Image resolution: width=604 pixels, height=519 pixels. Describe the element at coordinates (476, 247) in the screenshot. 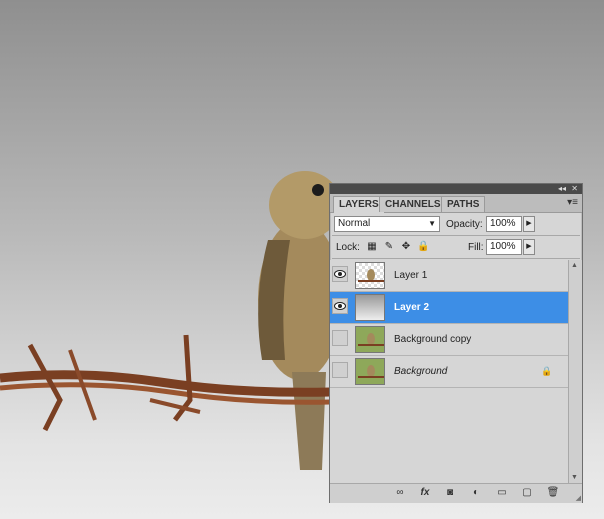

I see `fill-label: Fill:` at that location.